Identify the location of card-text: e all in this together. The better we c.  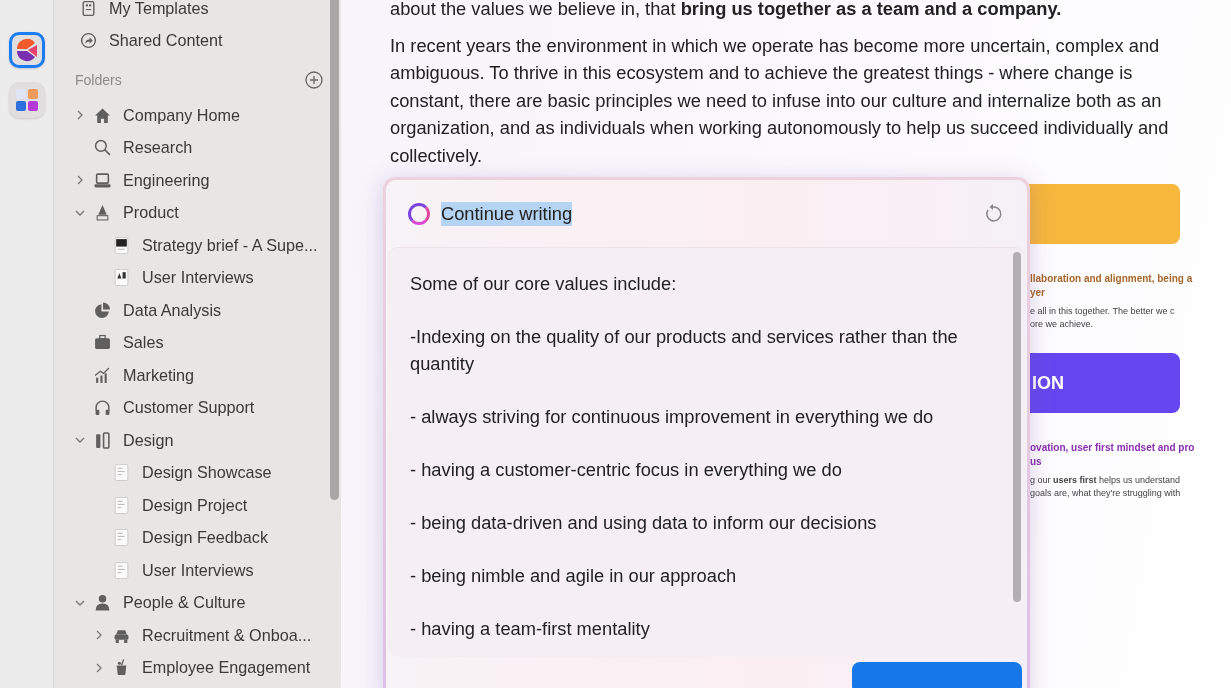
(1103, 311).